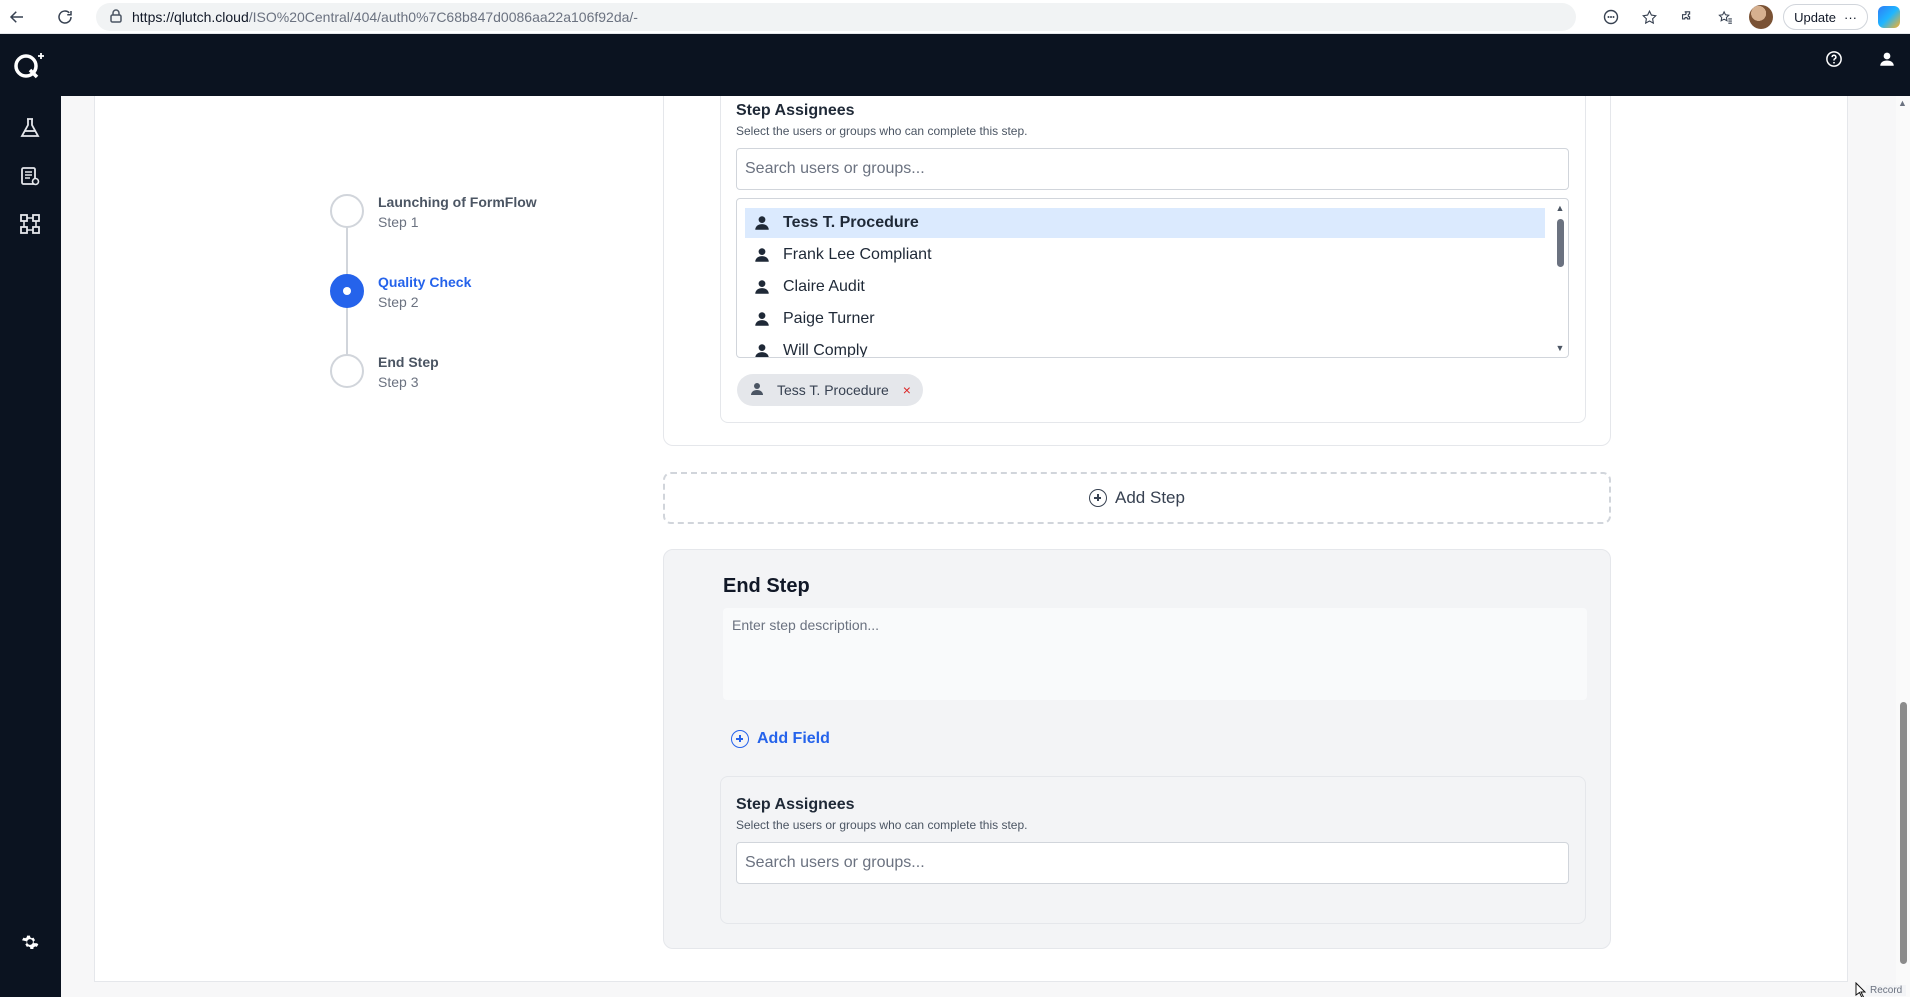  I want to click on list-scroll-thumb, so click(1560, 243).